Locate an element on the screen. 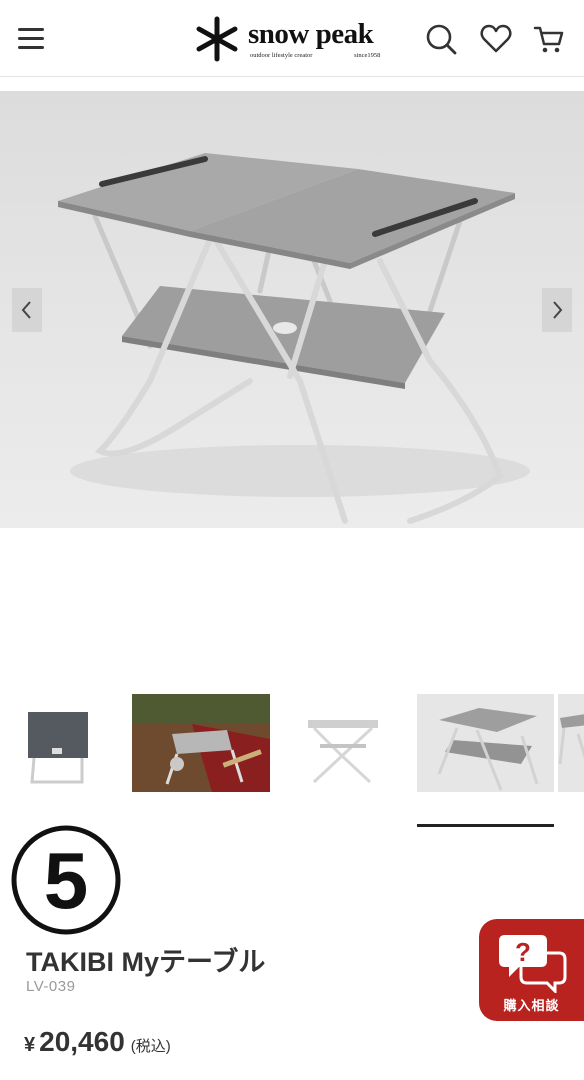 Image resolution: width=584 pixels, height=1080 pixels. thumbnail-table-angle is located at coordinates (485, 743).